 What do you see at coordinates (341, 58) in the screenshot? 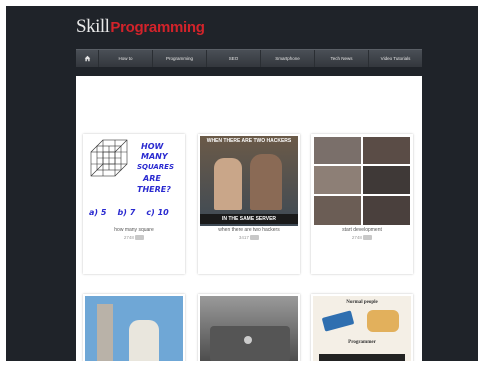
I see `nav-item-tech-news: Tech News` at bounding box center [341, 58].